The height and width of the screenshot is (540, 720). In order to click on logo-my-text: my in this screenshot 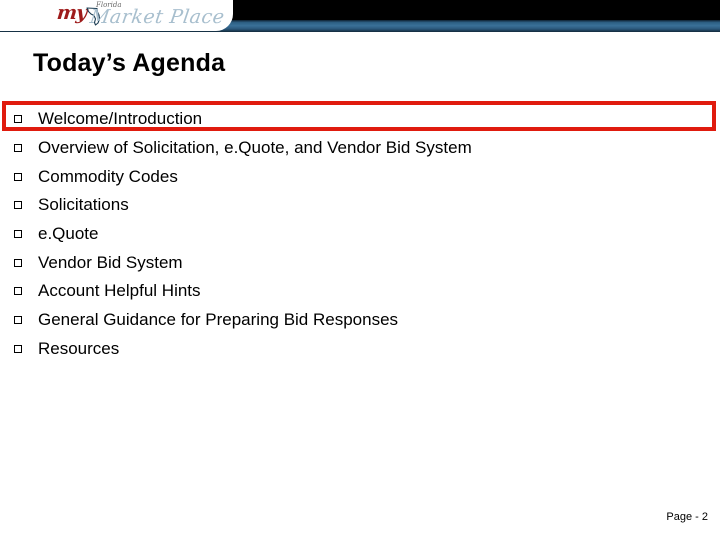, I will do `click(71, 13)`.